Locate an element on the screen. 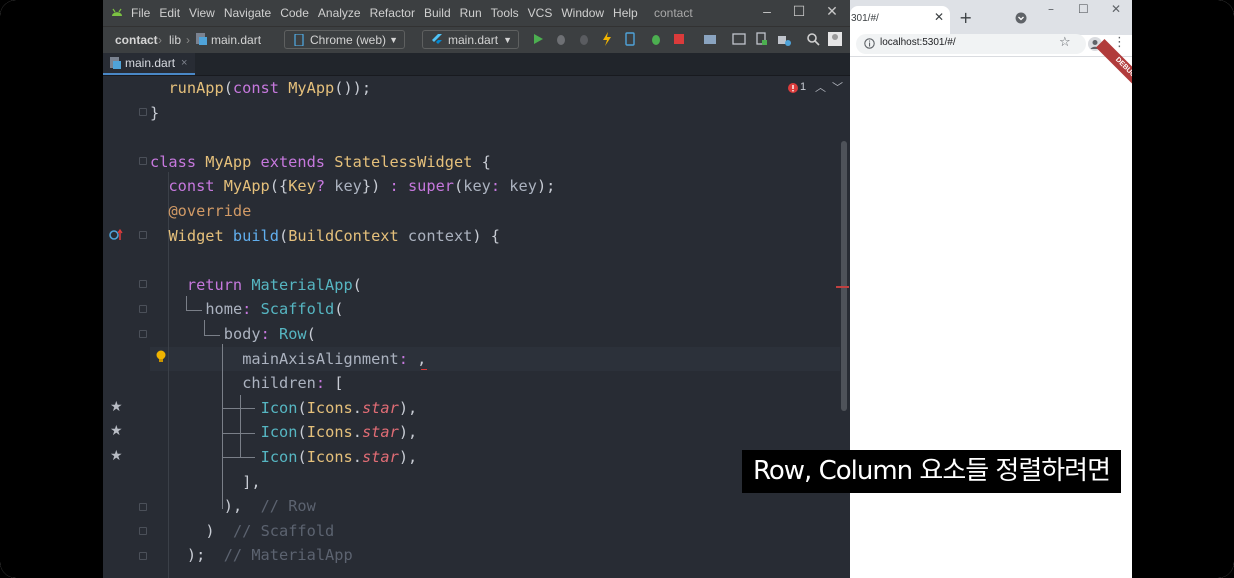  code-token: } is located at coordinates (155, 113).